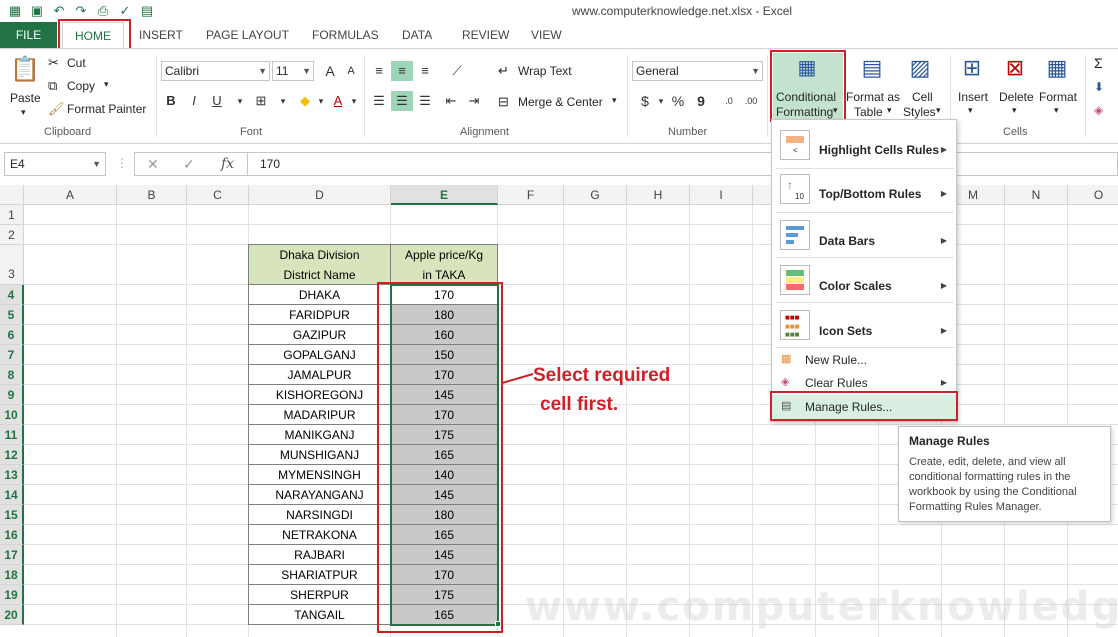 Image resolution: width=1118 pixels, height=637 pixels. What do you see at coordinates (444, 264) in the screenshot?
I see `header-price-cell: Apple price/Kg in TAKA` at bounding box center [444, 264].